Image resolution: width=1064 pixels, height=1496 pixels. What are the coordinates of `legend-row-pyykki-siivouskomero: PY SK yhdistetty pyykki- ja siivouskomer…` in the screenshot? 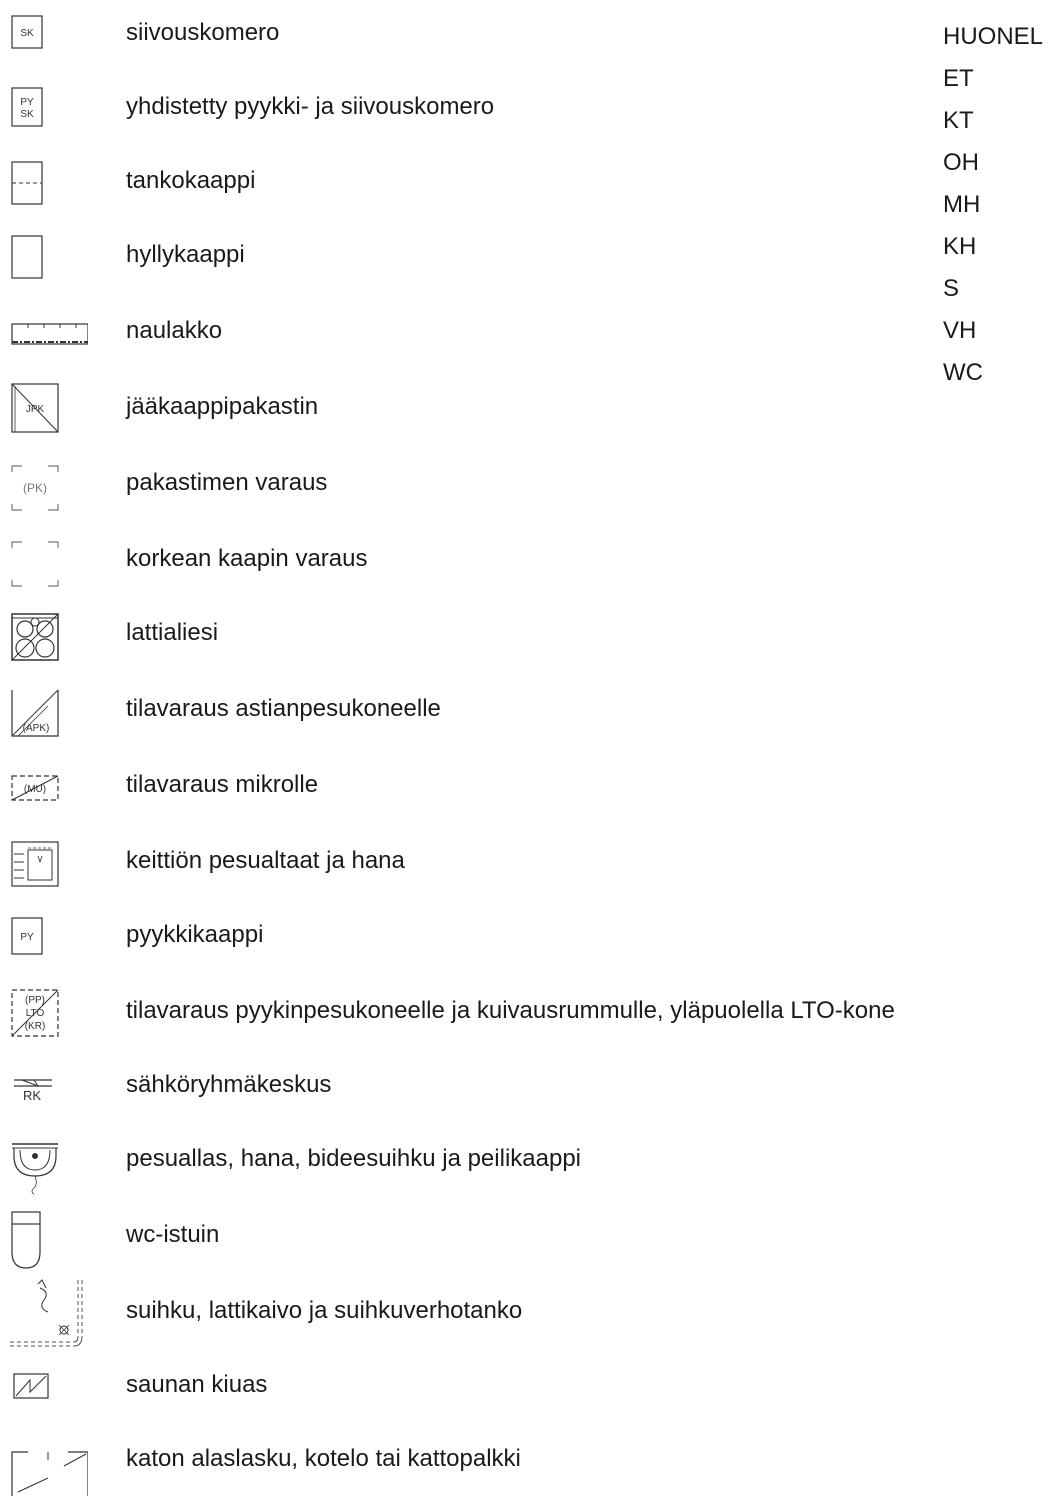 It's located at (532, 109).